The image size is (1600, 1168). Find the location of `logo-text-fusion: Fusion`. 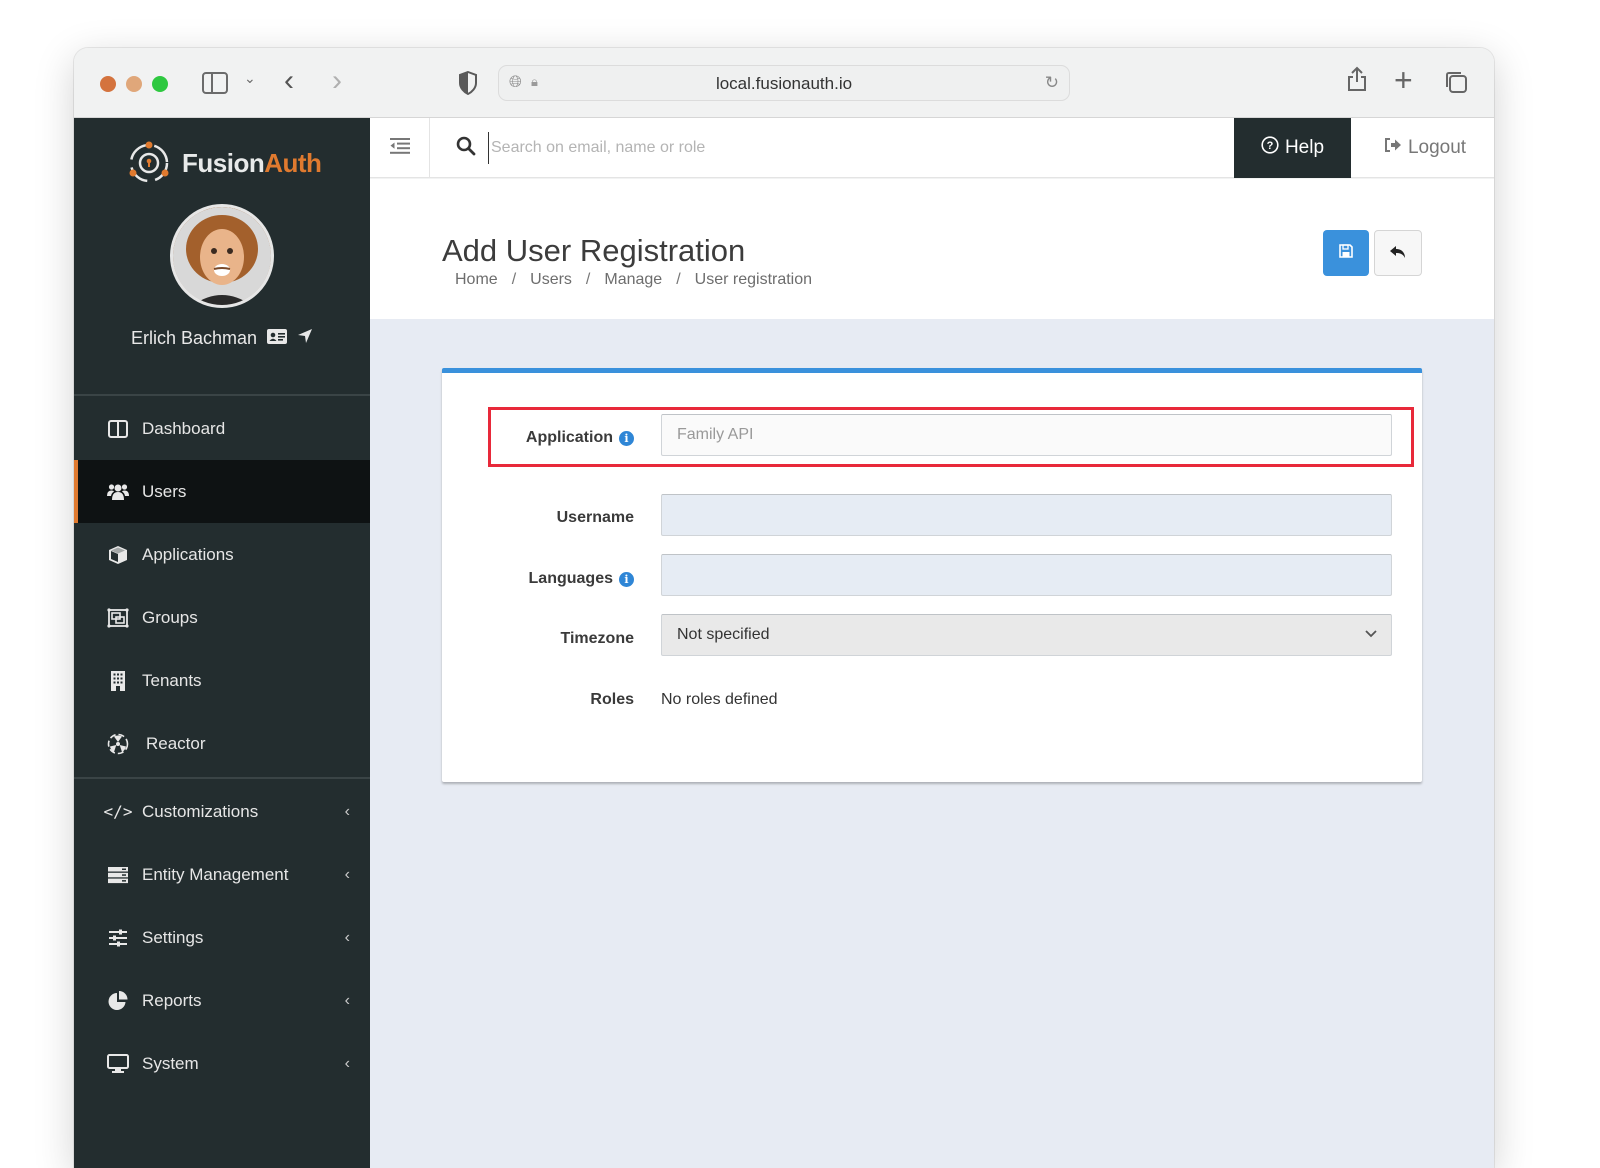

logo-text-fusion: Fusion is located at coordinates (223, 162).